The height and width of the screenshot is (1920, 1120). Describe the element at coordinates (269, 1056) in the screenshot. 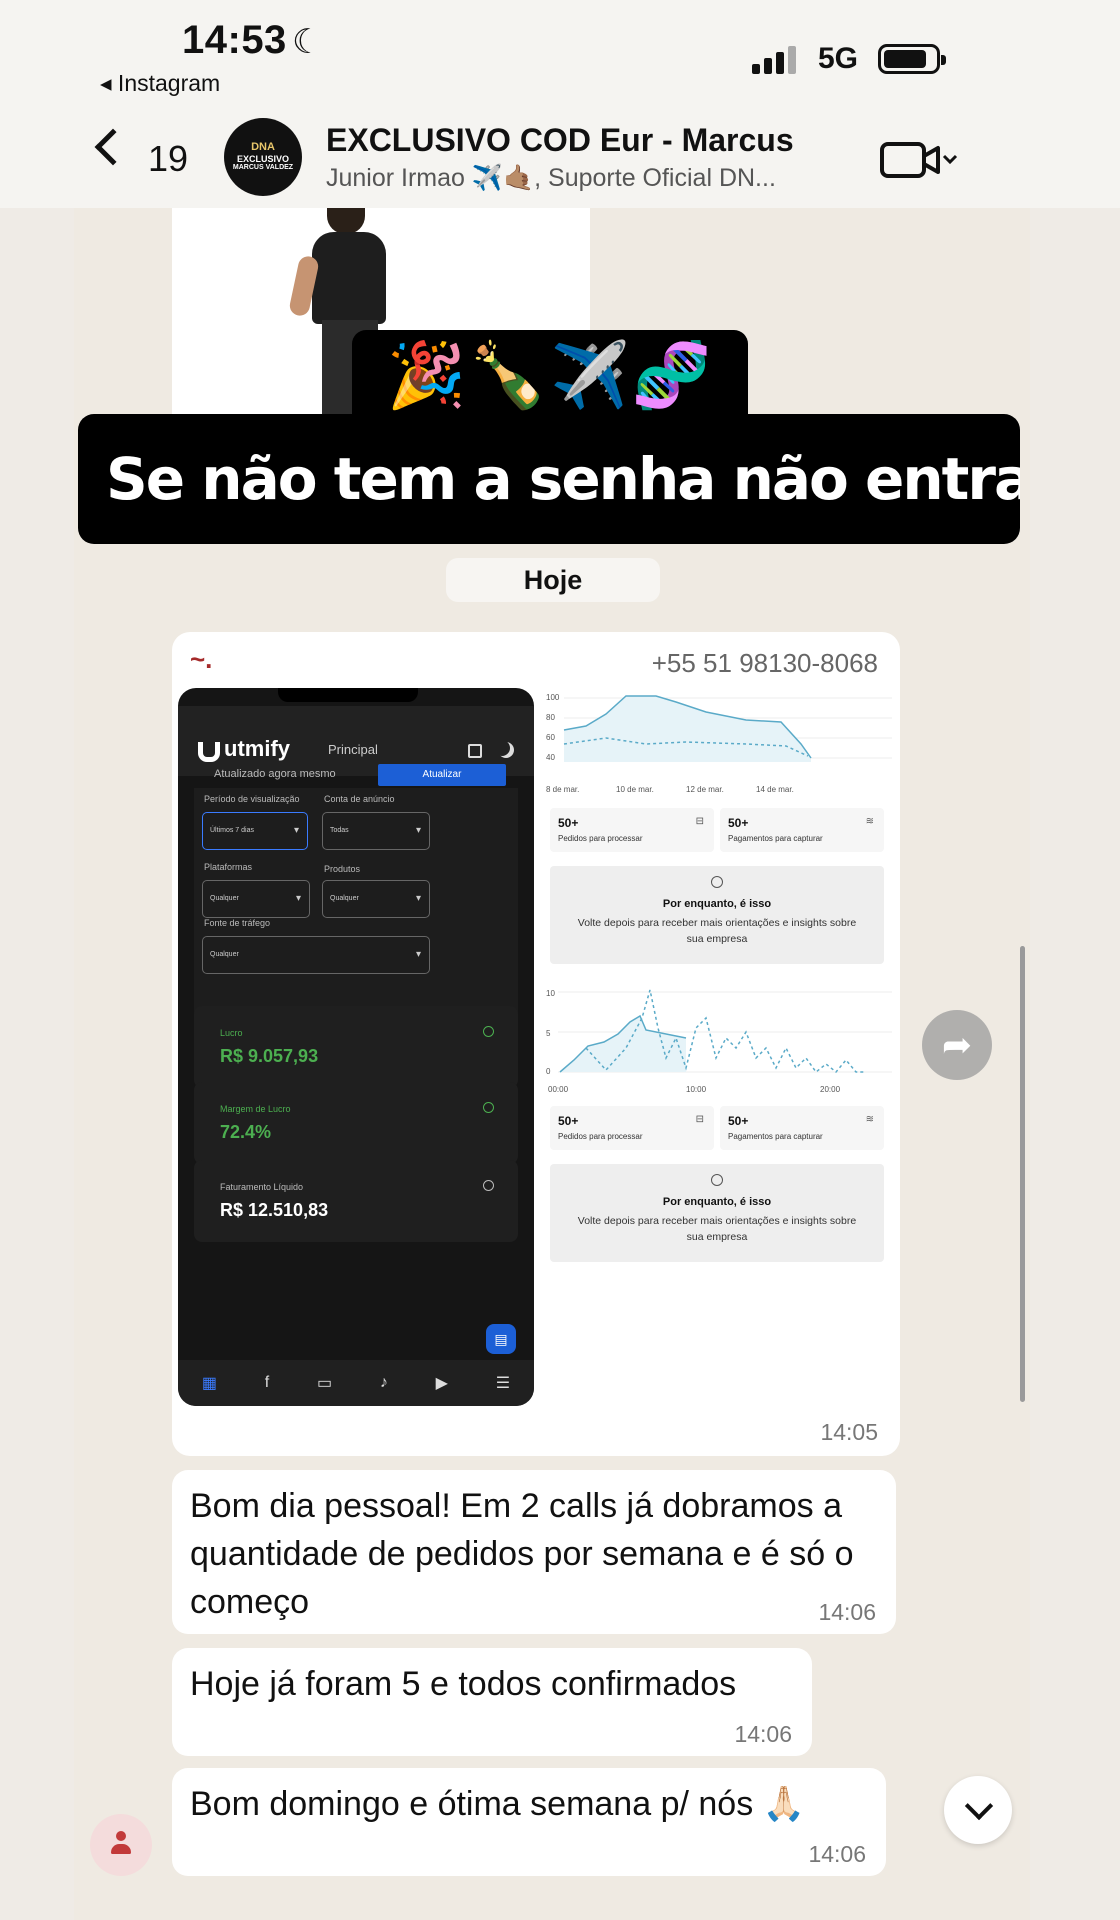

I see `stat-value: R$ 9.057,93` at that location.